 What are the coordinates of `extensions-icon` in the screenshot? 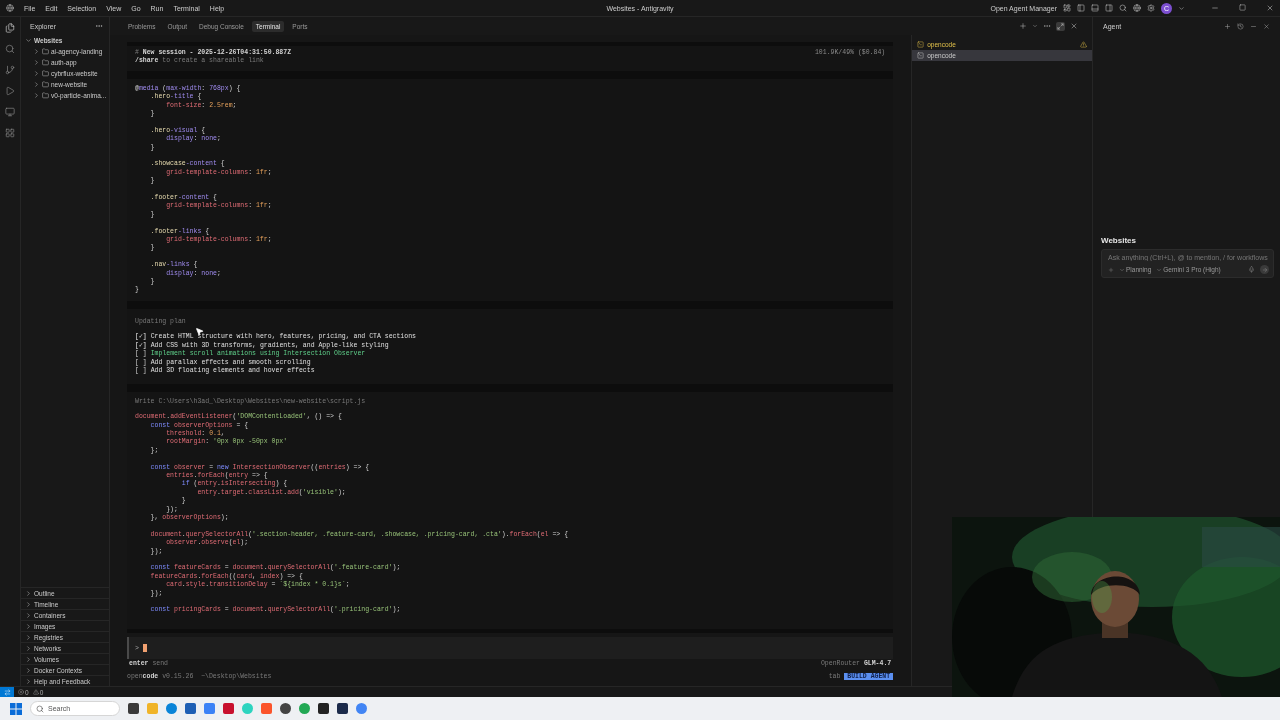 It's located at (10, 133).